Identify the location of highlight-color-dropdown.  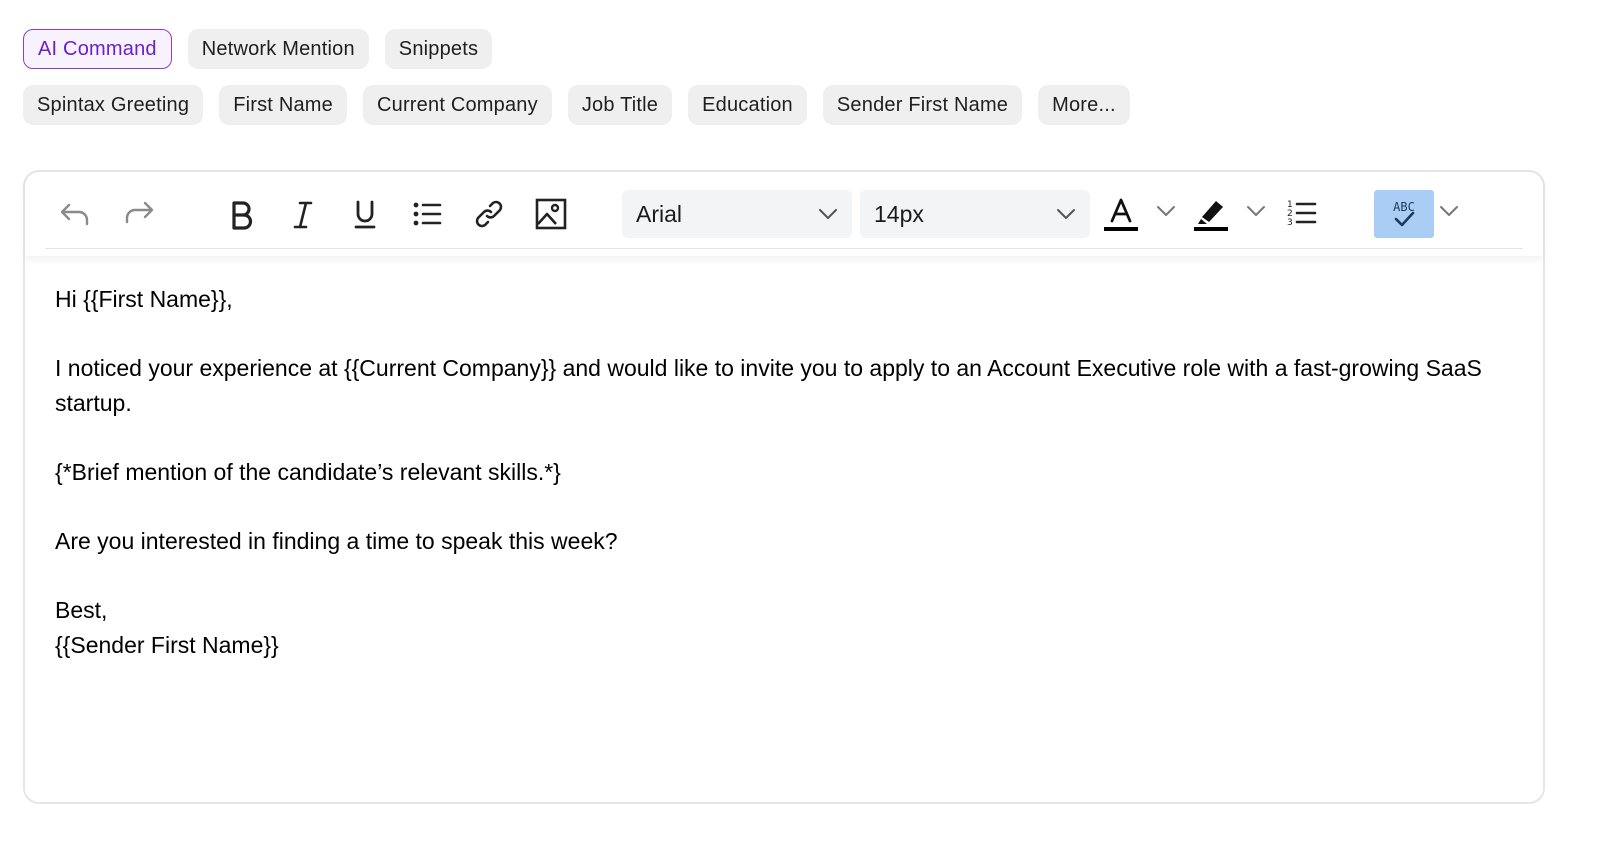
(1256, 213).